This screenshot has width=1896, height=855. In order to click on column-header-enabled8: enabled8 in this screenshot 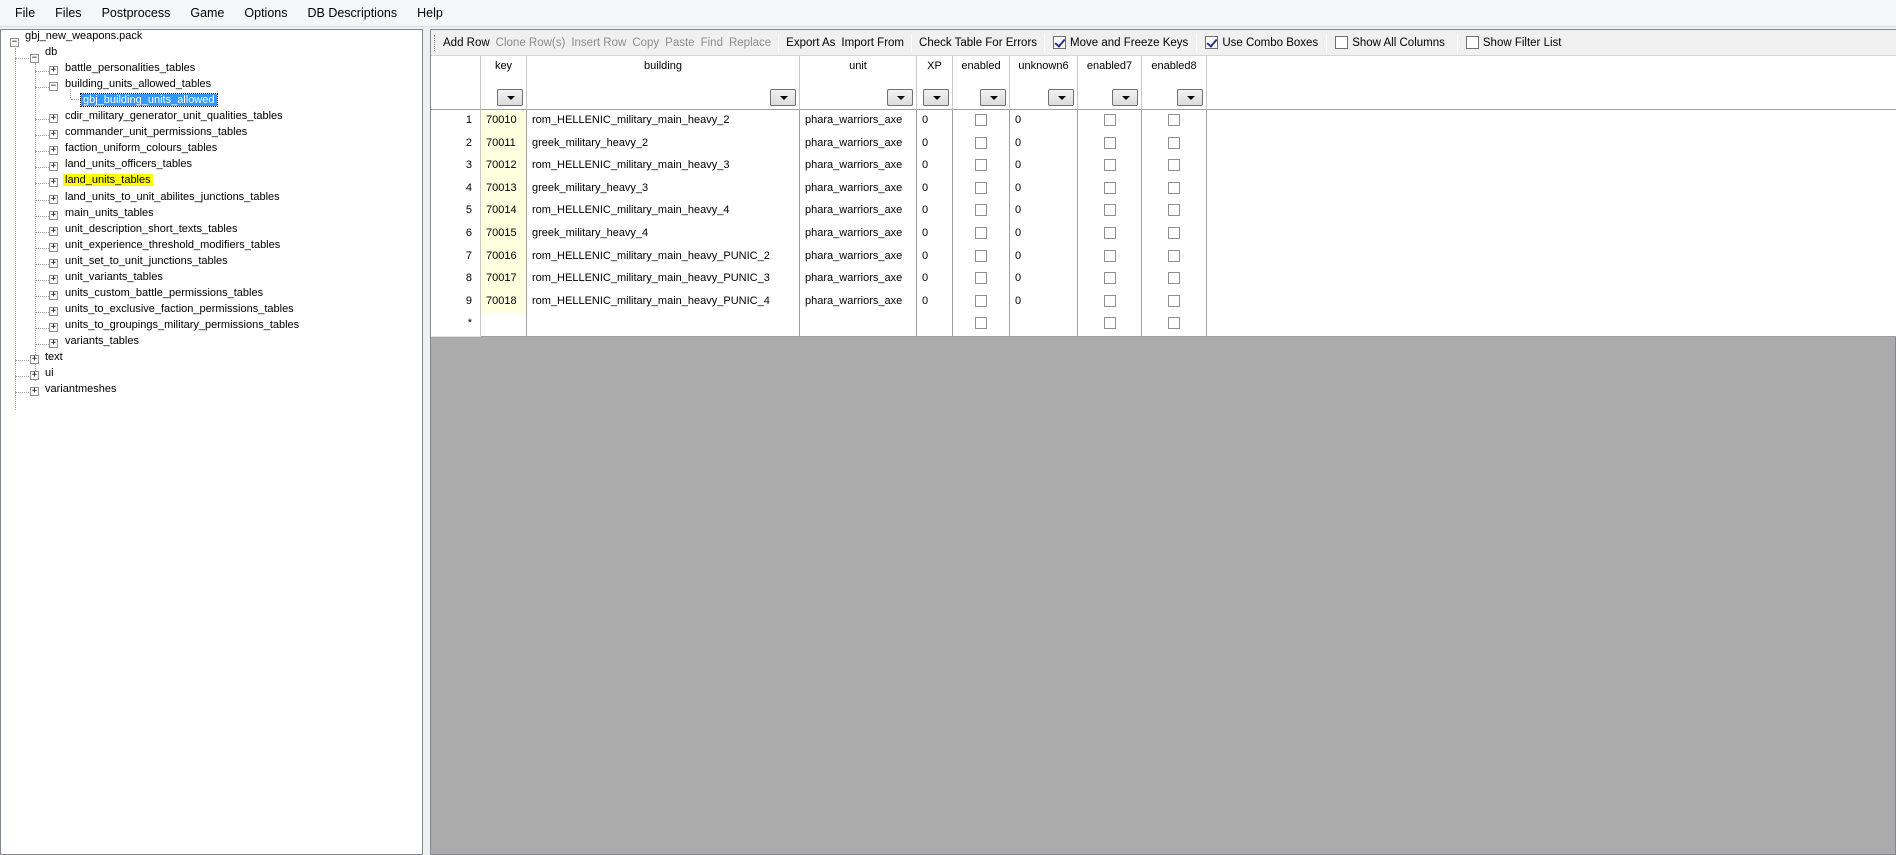, I will do `click(1174, 83)`.